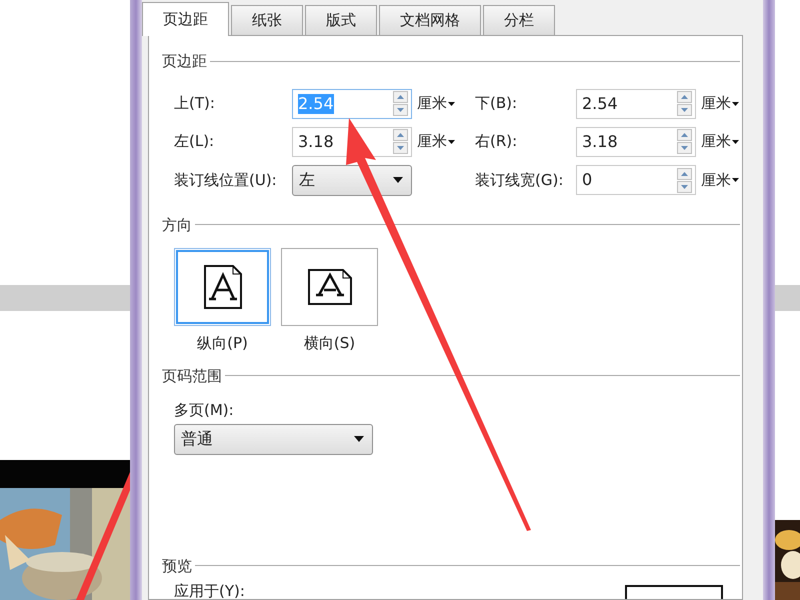 This screenshot has width=800, height=600. What do you see at coordinates (519, 180) in the screenshot?
I see `field-label: 装订线宽(G):` at bounding box center [519, 180].